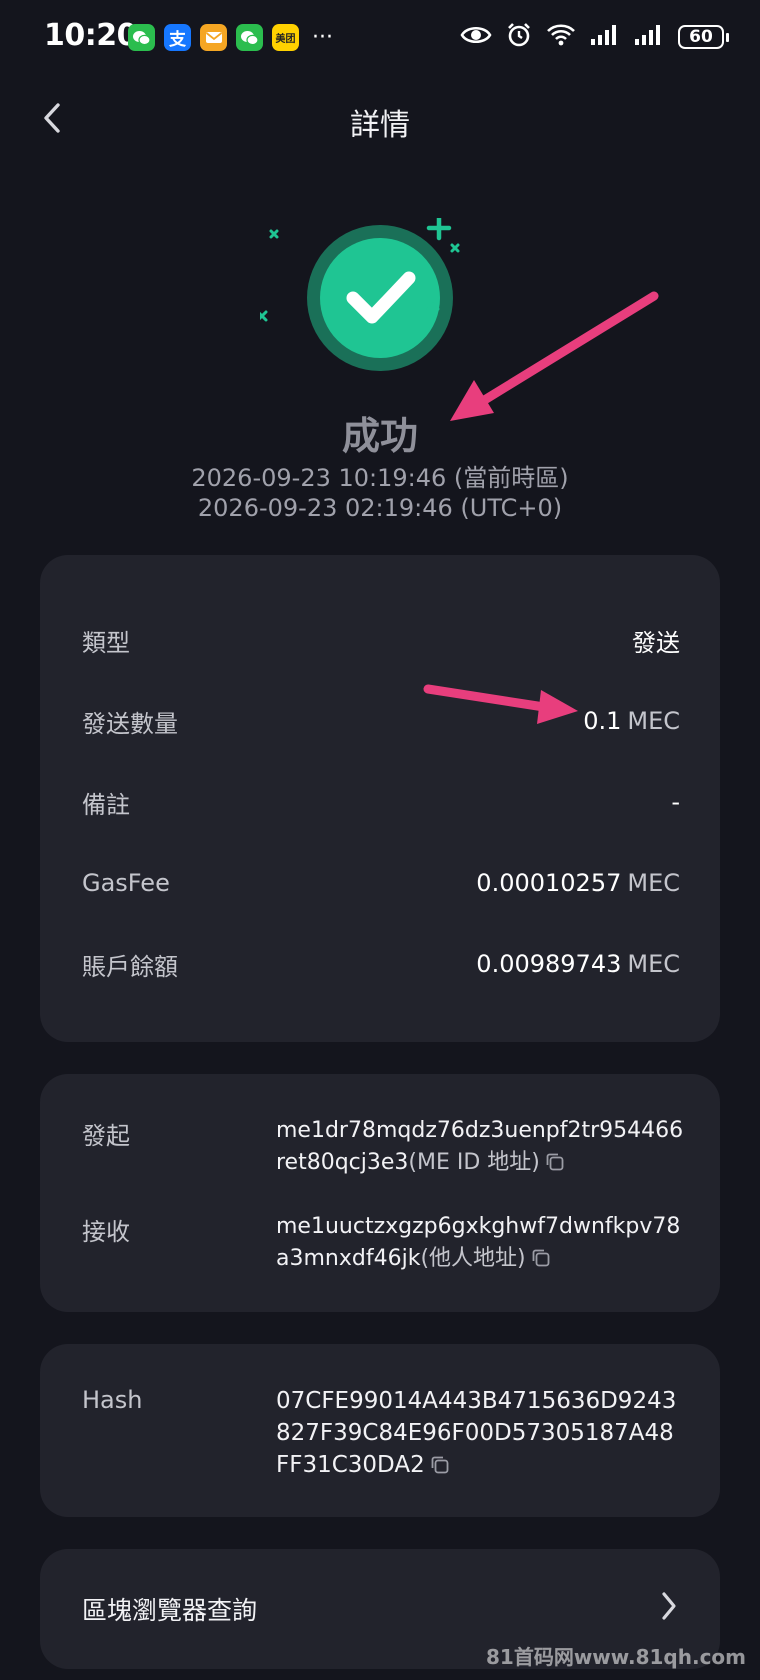  What do you see at coordinates (91, 35) in the screenshot?
I see `status-time: 10:20` at bounding box center [91, 35].